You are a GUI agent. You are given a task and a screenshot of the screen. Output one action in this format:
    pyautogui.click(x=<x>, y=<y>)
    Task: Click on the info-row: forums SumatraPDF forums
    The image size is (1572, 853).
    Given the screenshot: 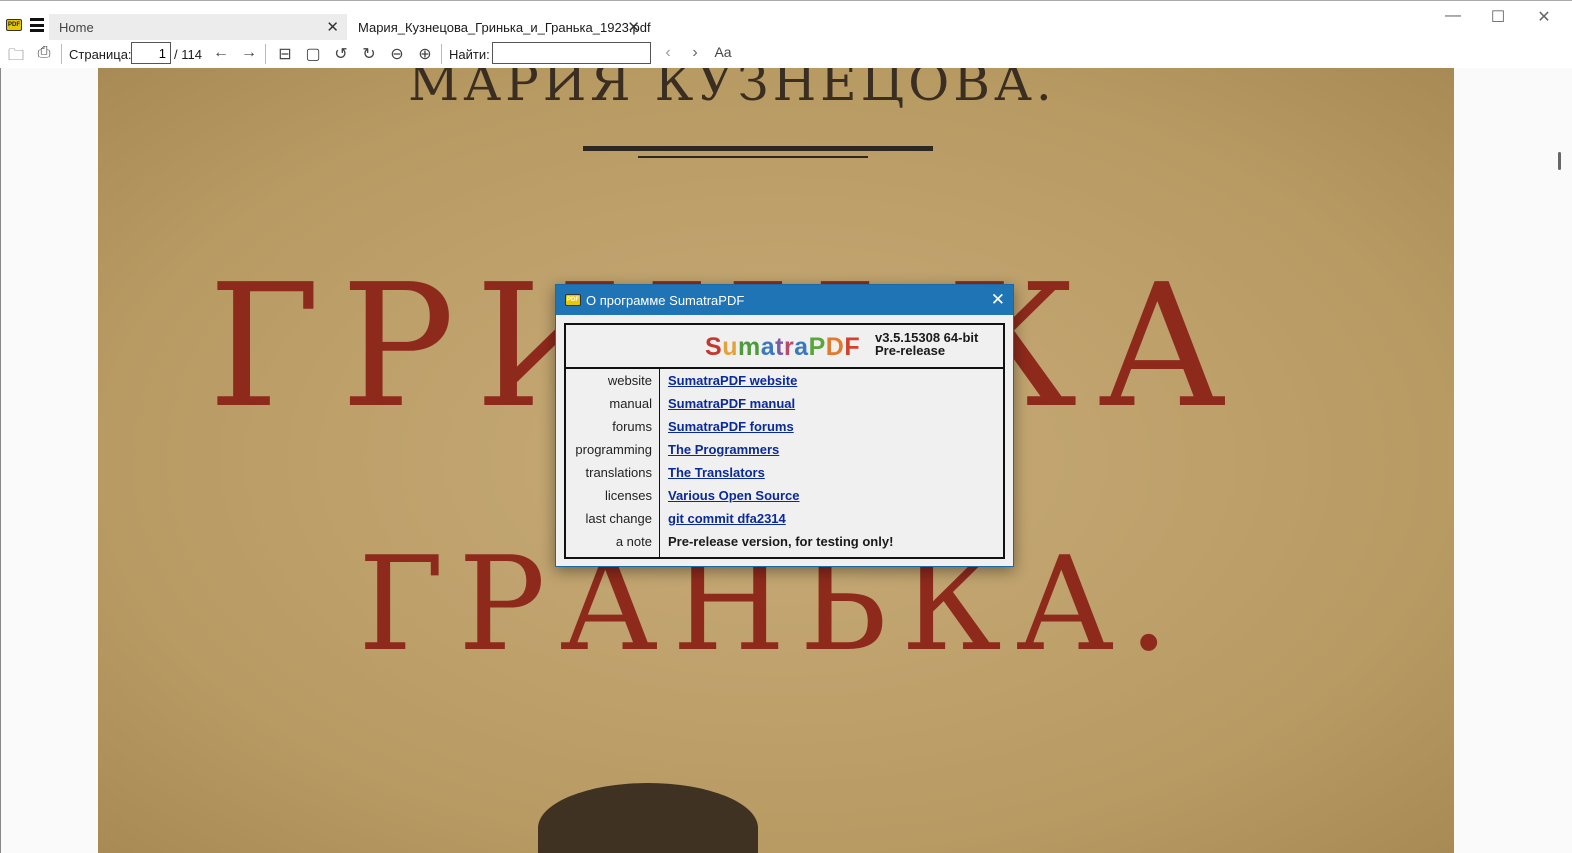 What is the action you would take?
    pyautogui.click(x=784, y=426)
    